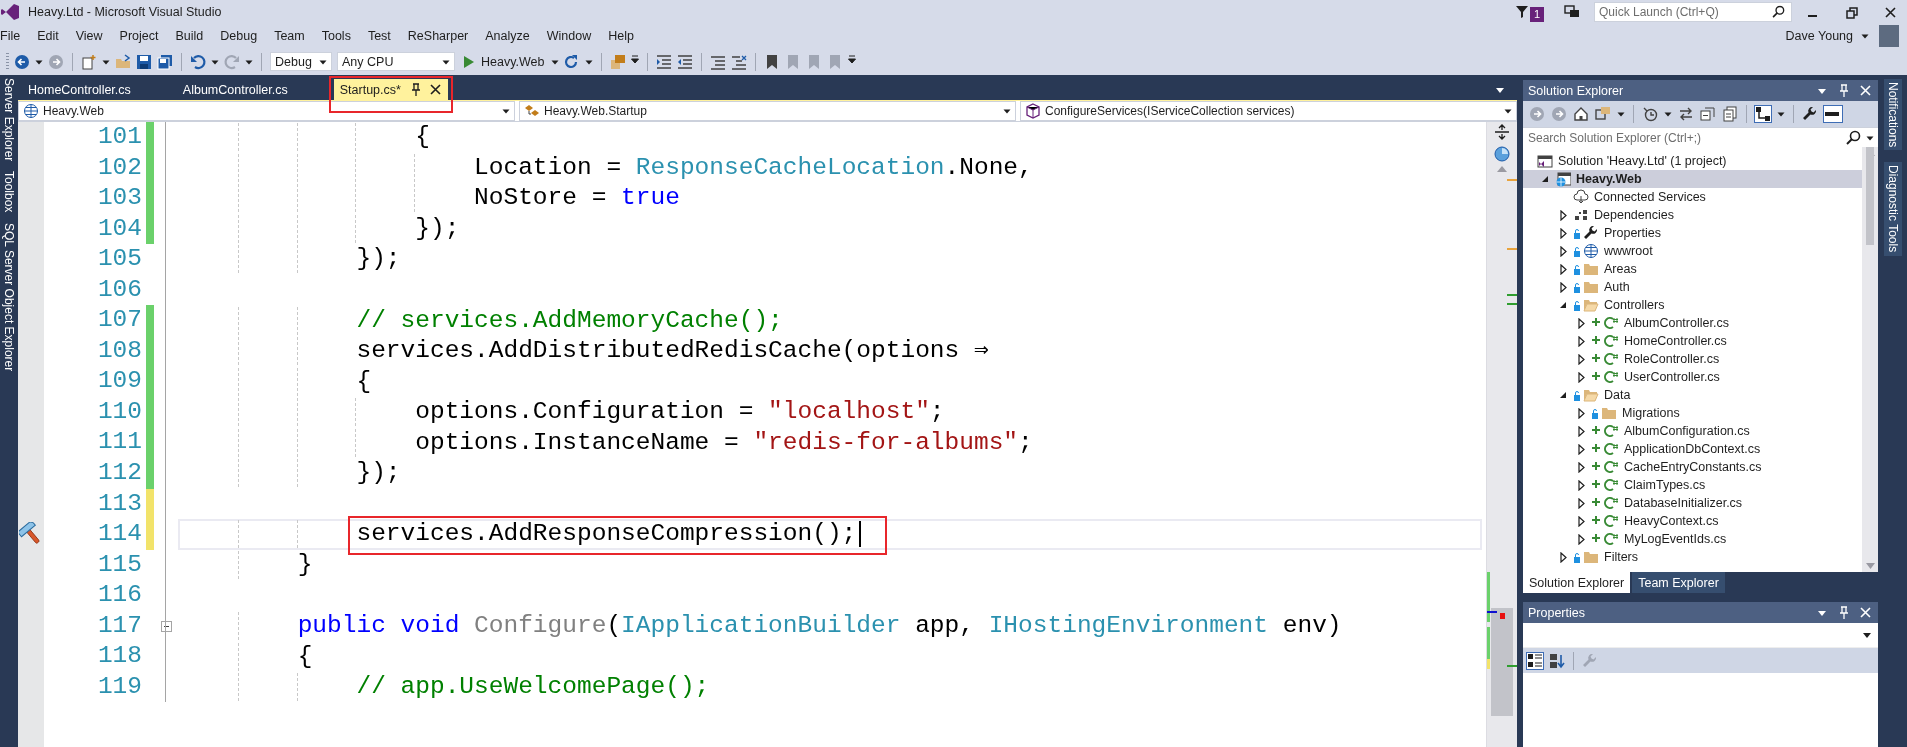 The image size is (1907, 747). What do you see at coordinates (1502, 154) in the screenshot?
I see `preview-icon` at bounding box center [1502, 154].